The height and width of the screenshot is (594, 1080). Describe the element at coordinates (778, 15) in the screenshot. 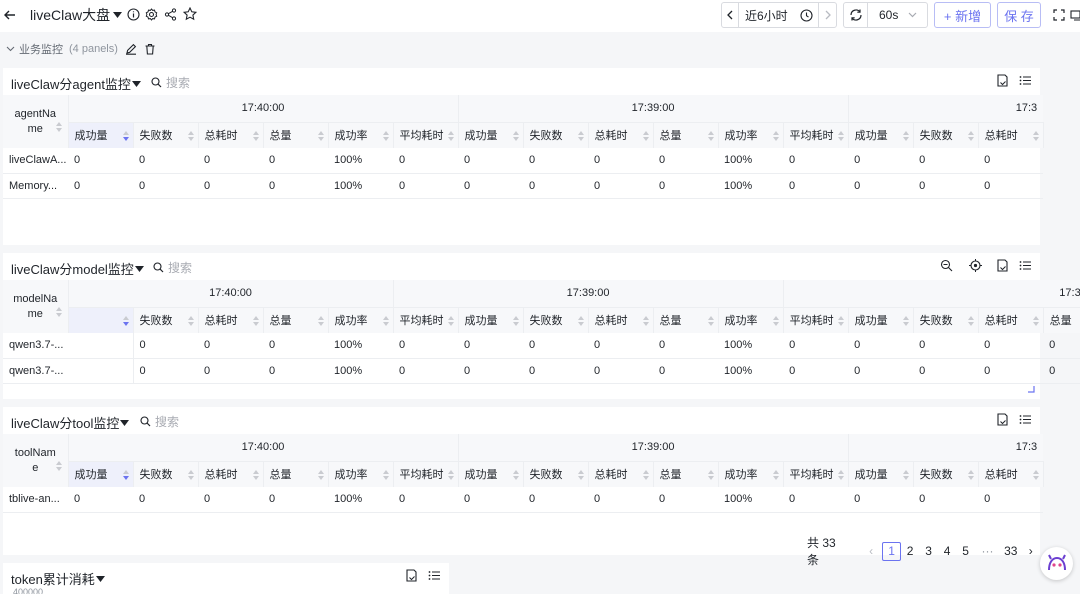

I see `time-range-select: 近6小时` at that location.